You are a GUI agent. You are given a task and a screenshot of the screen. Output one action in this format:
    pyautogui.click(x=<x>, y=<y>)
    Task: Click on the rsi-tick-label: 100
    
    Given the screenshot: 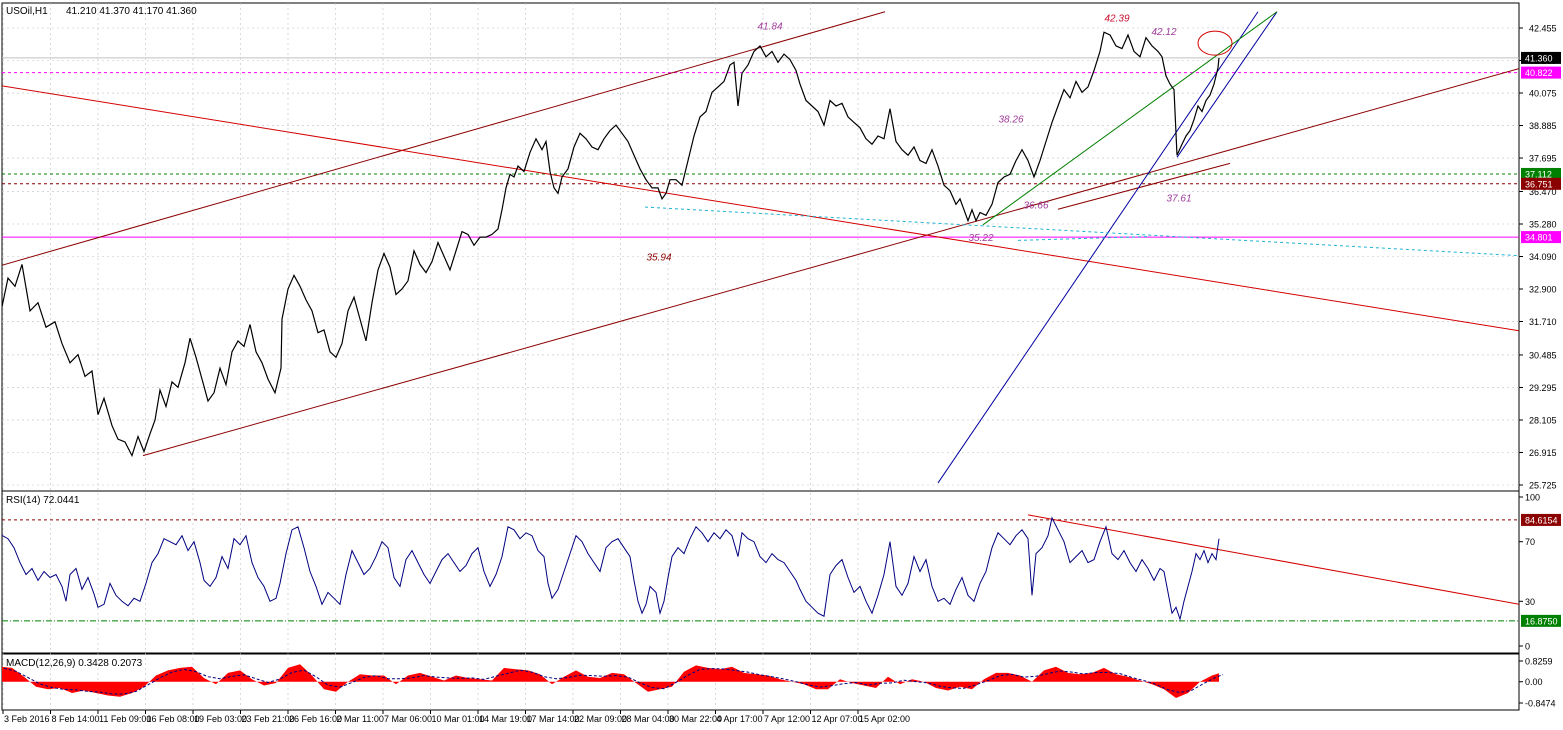 What is the action you would take?
    pyautogui.click(x=1532, y=498)
    